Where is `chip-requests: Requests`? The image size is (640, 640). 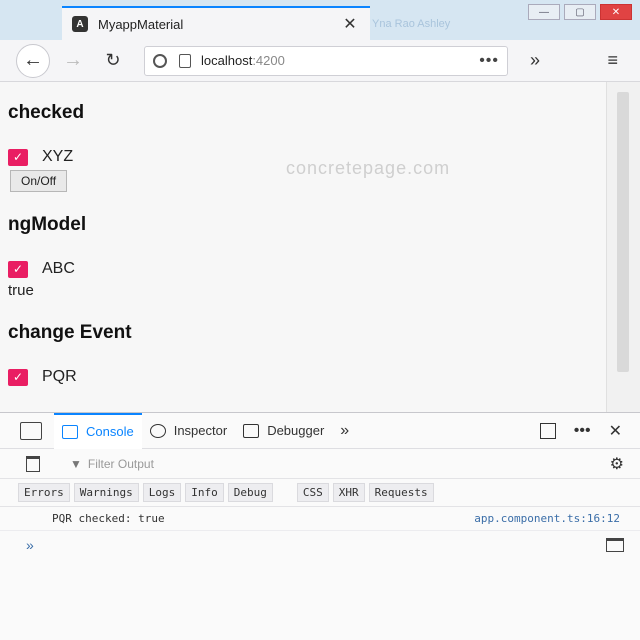 chip-requests: Requests is located at coordinates (401, 492).